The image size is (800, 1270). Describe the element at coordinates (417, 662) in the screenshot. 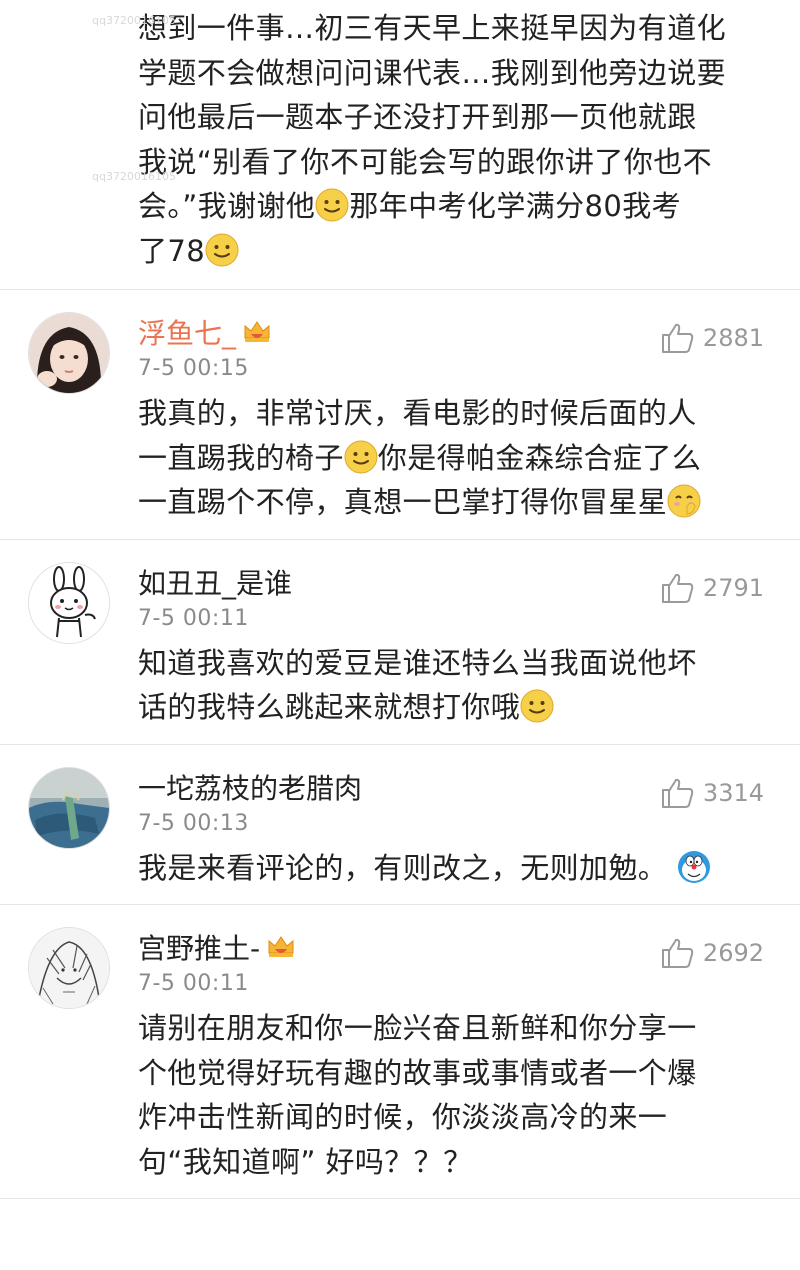

I see `text-line: 知道我喜欢的爱豆是谁还特么当我面说他坏` at that location.